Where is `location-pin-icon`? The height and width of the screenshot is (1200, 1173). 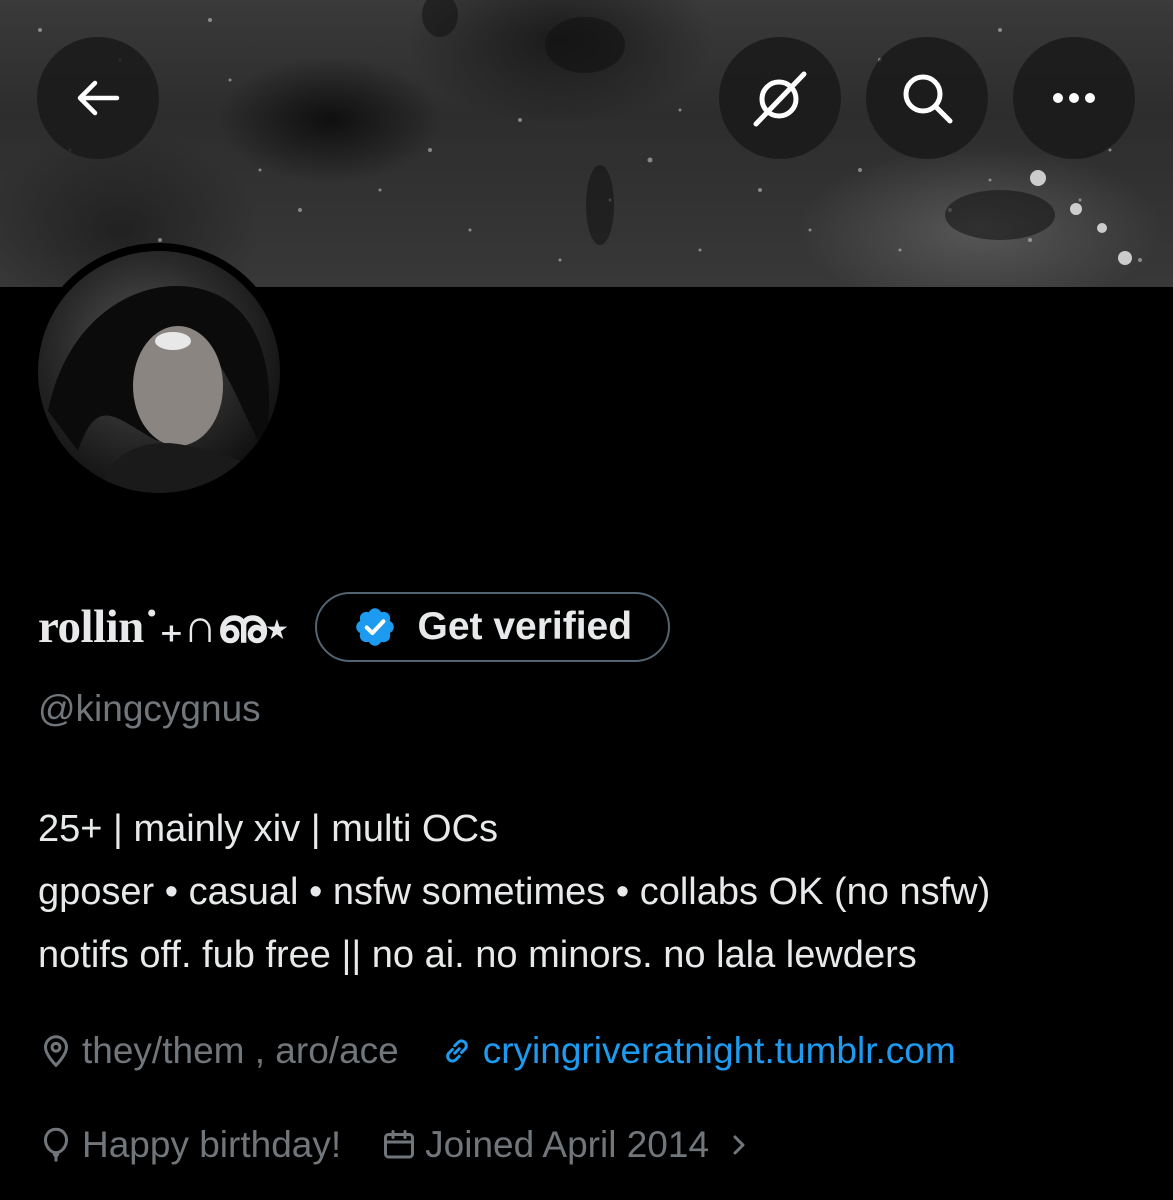
location-pin-icon is located at coordinates (56, 1051).